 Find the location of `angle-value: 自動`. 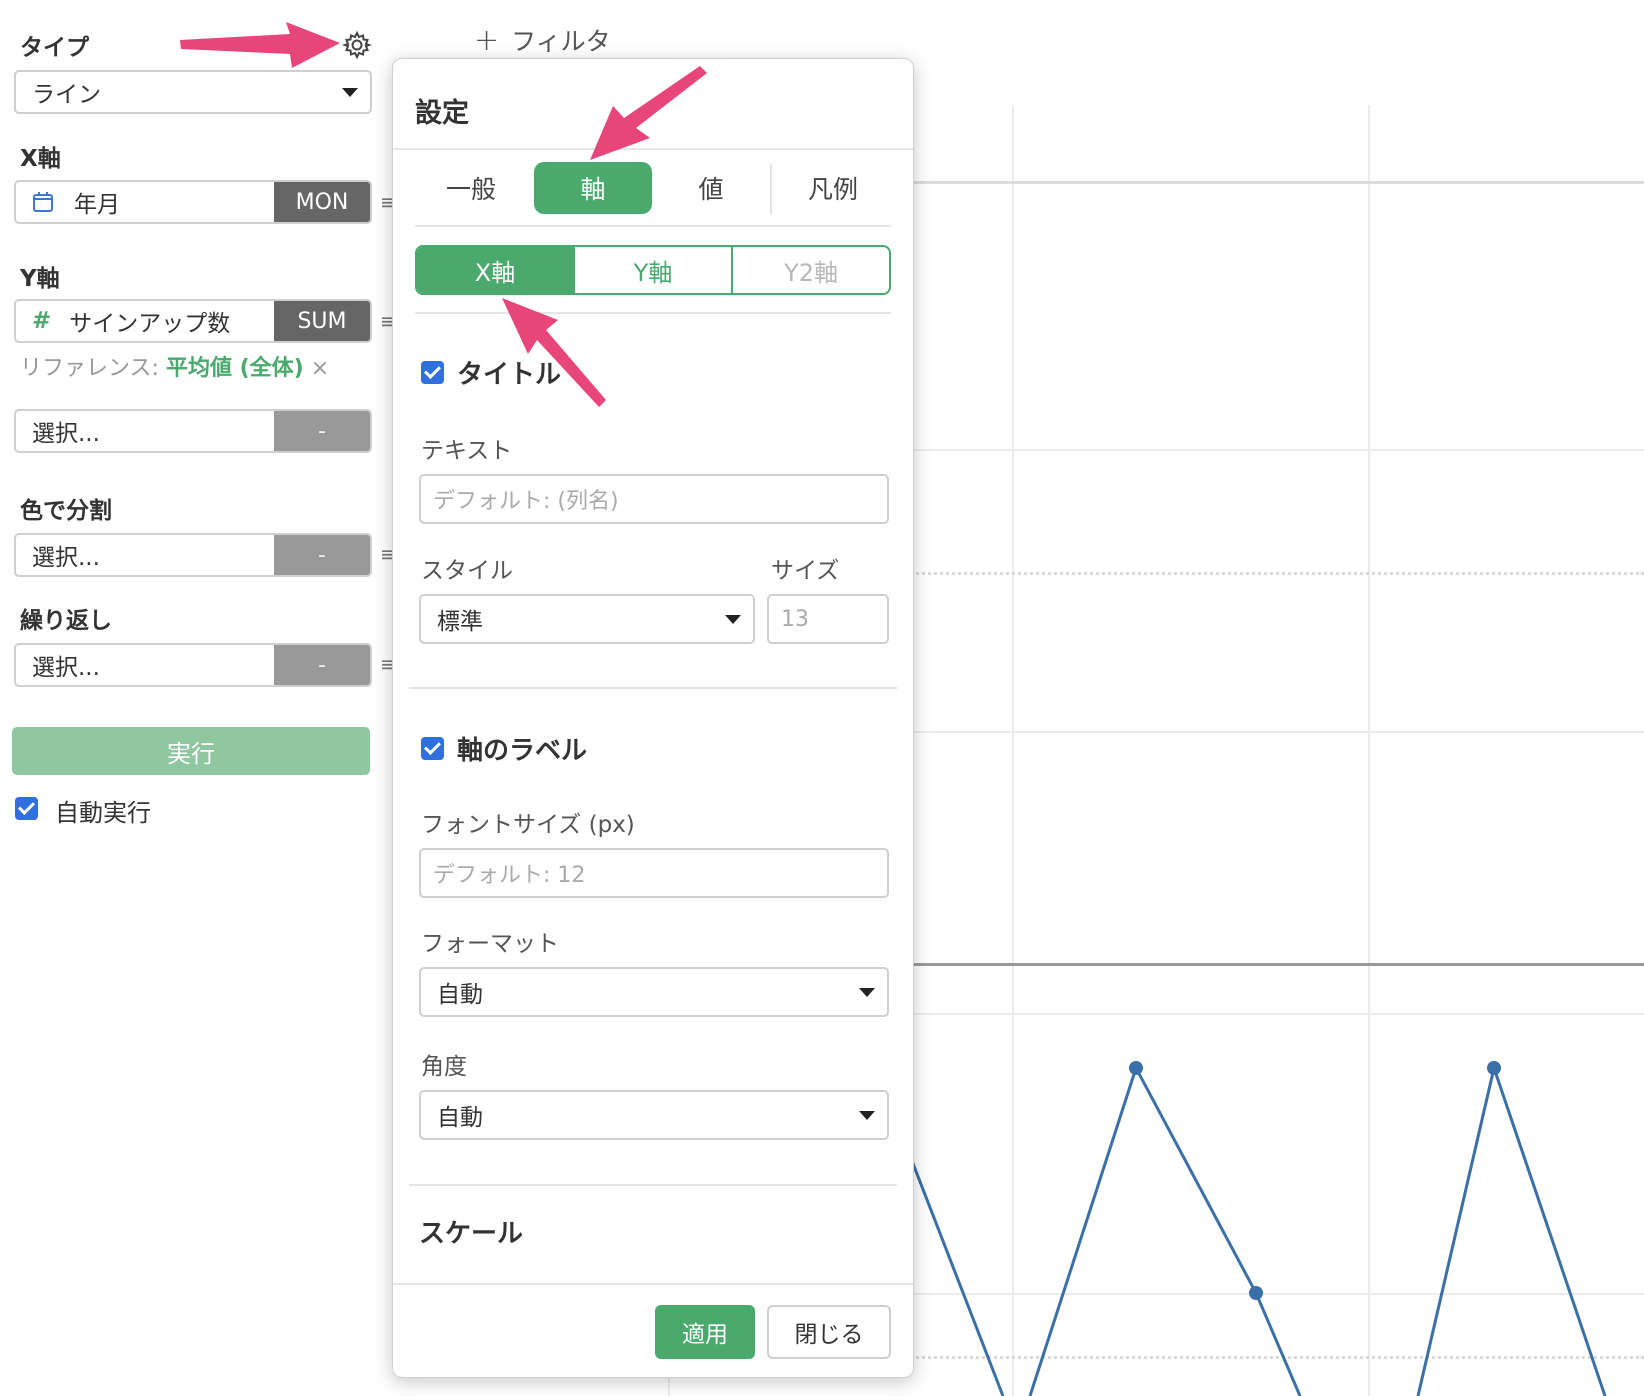

angle-value: 自動 is located at coordinates (460, 1118).